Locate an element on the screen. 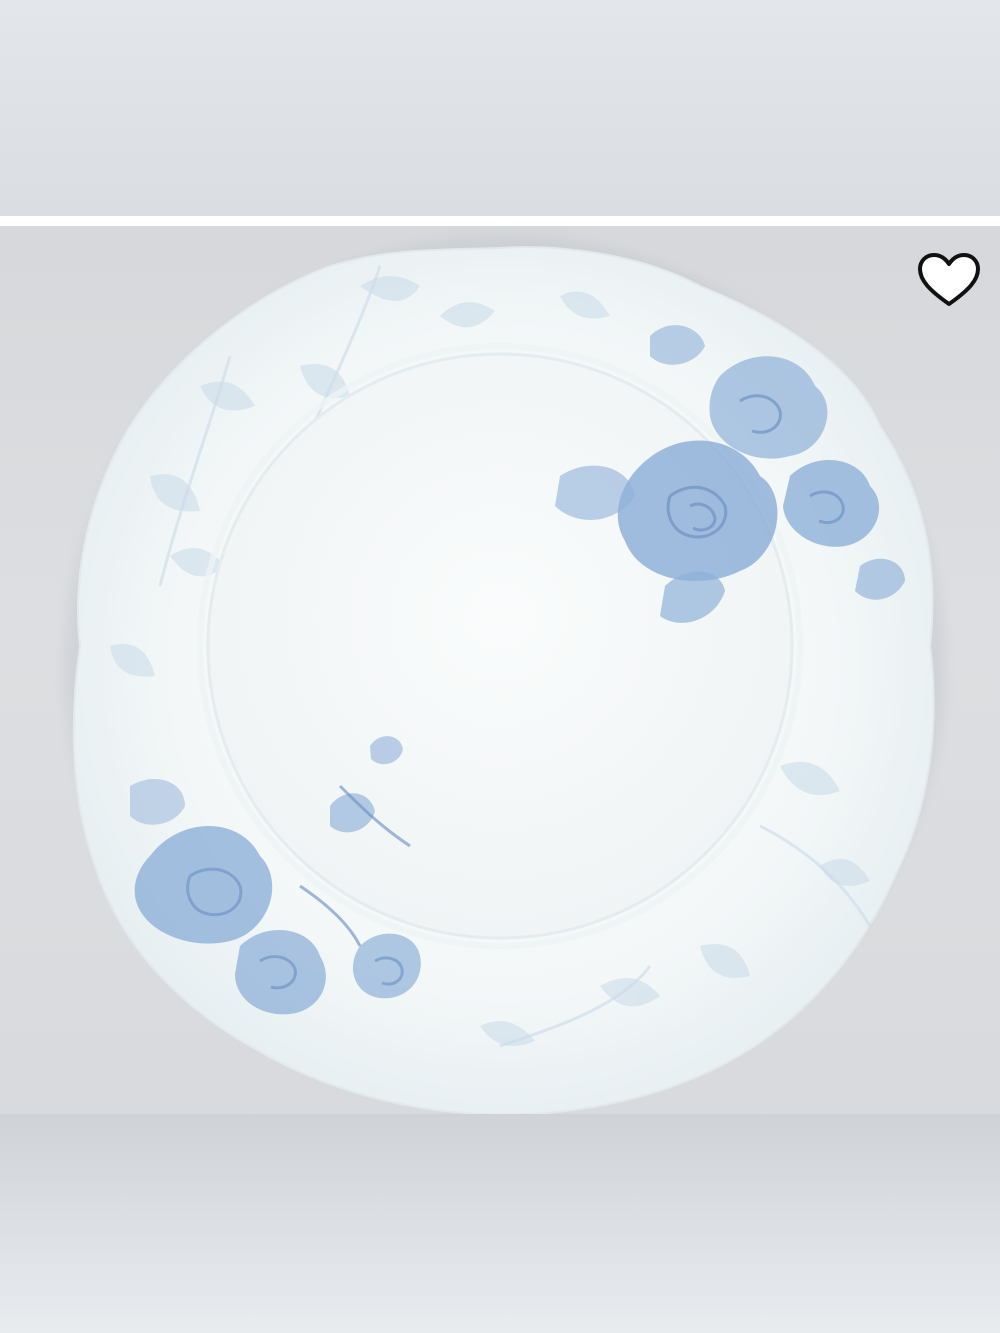 The height and width of the screenshot is (1333, 1000). divider is located at coordinates (500, 221).